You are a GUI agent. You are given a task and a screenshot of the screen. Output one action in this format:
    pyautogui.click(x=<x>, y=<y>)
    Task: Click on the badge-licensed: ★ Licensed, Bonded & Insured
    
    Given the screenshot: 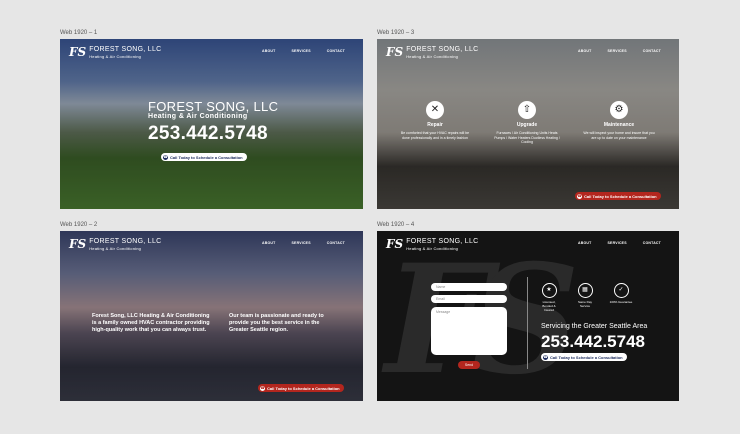 What is the action you would take?
    pyautogui.click(x=549, y=297)
    